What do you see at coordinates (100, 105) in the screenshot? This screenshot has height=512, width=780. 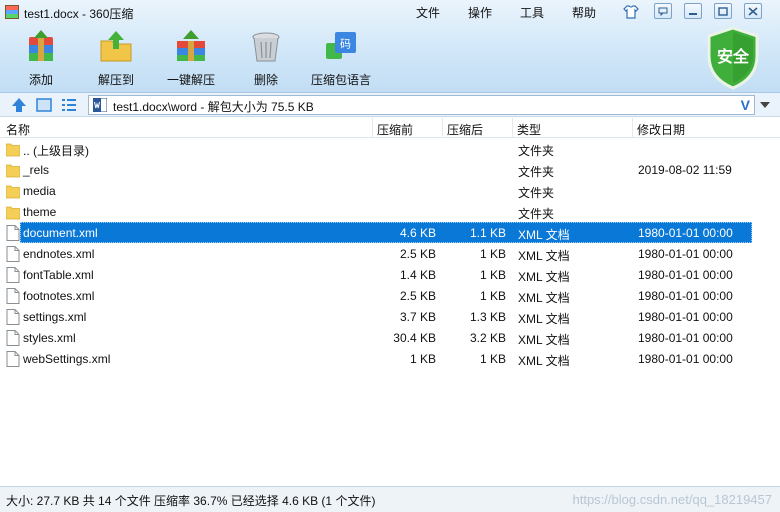 I see `word-document-icon` at bounding box center [100, 105].